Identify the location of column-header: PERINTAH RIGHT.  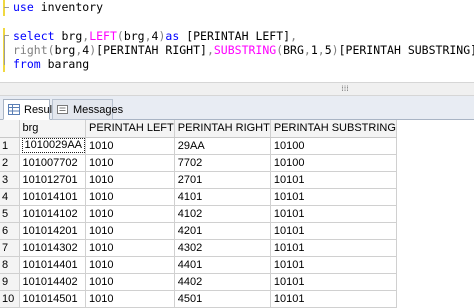
(222, 129).